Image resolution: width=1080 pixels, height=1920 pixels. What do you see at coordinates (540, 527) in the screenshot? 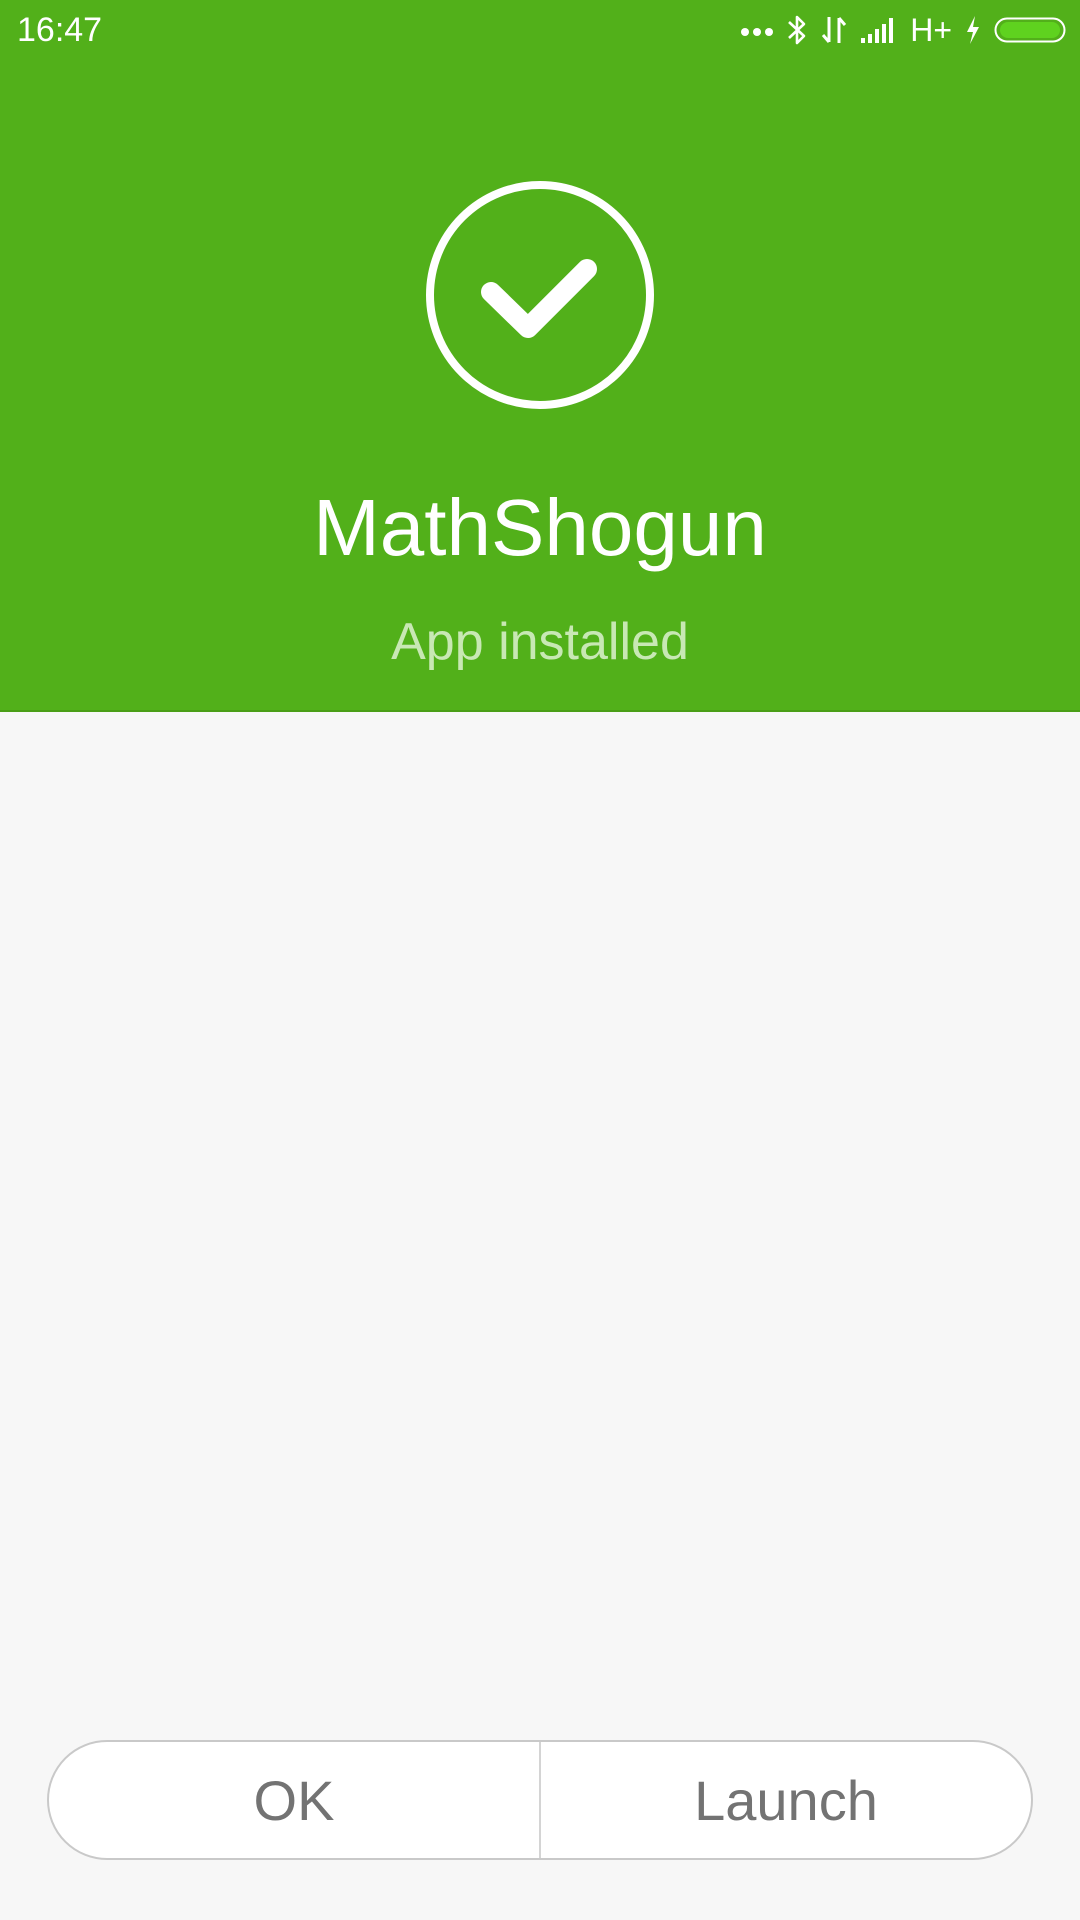
I see `app-name: MathShogun` at bounding box center [540, 527].